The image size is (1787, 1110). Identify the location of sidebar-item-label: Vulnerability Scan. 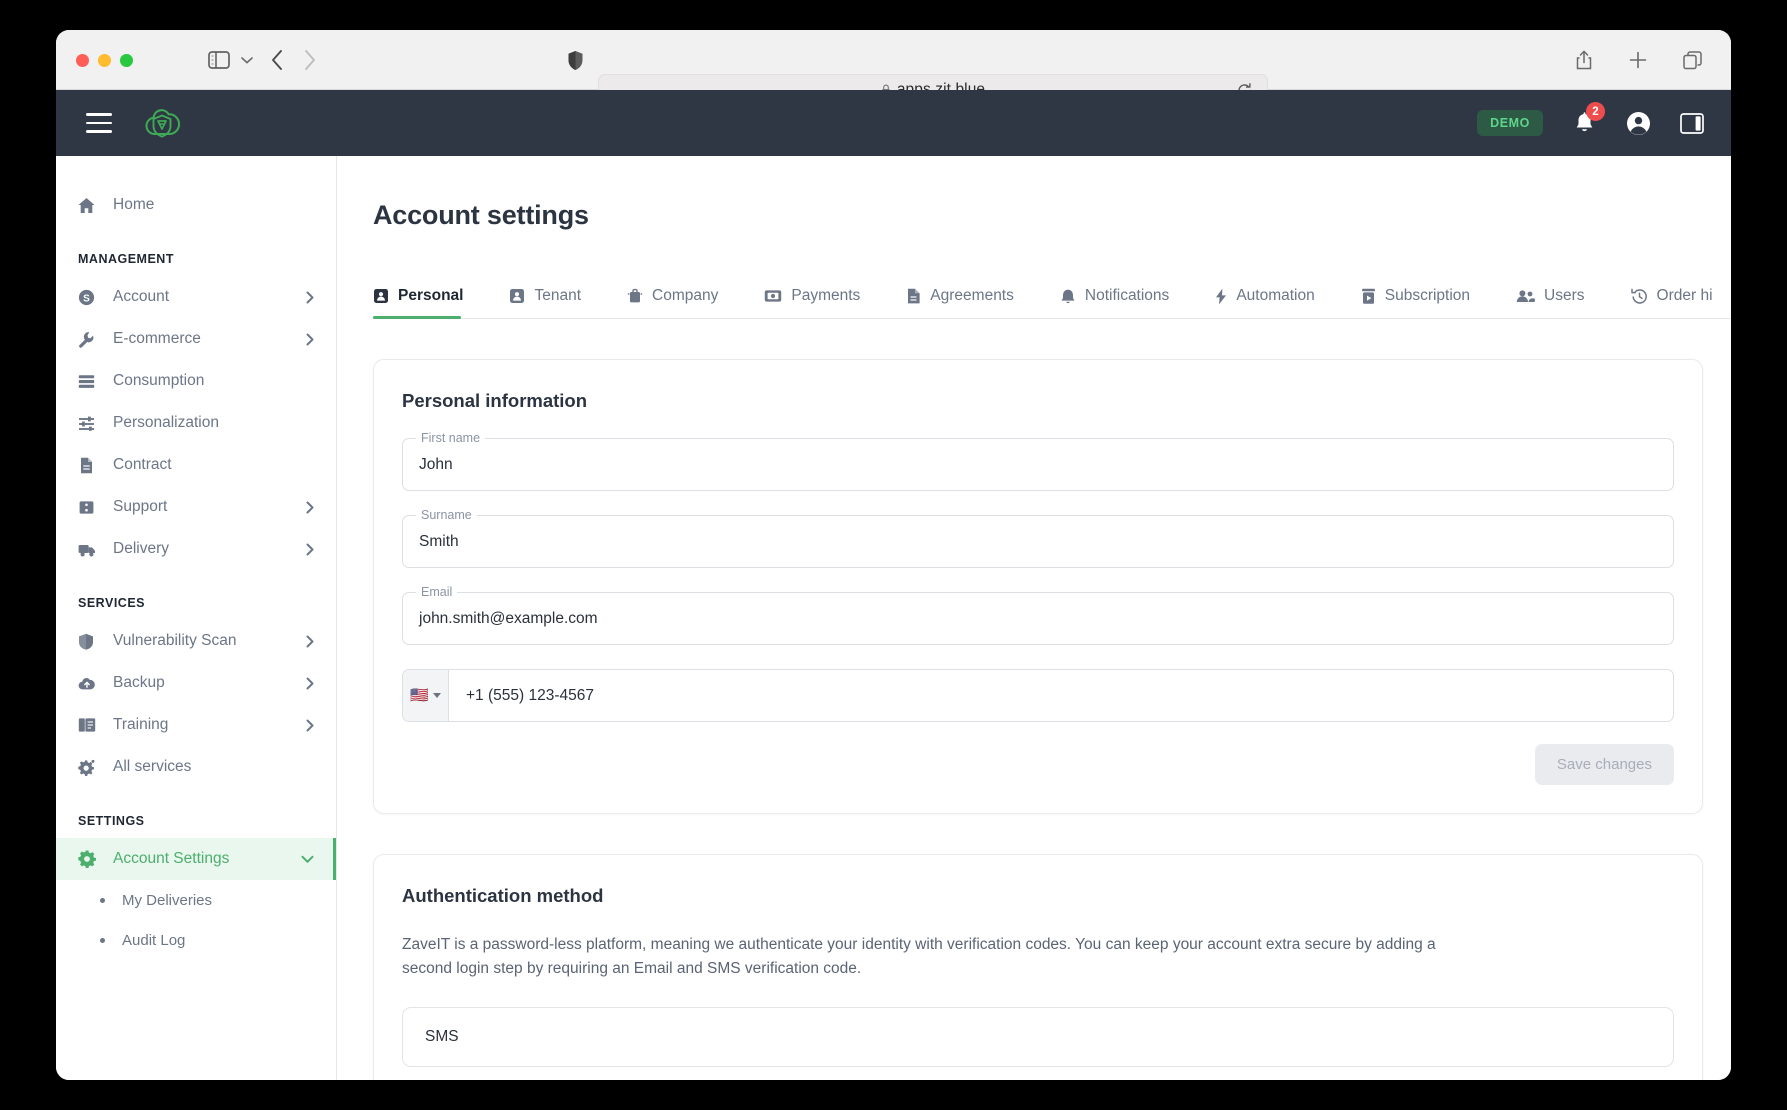
(175, 640).